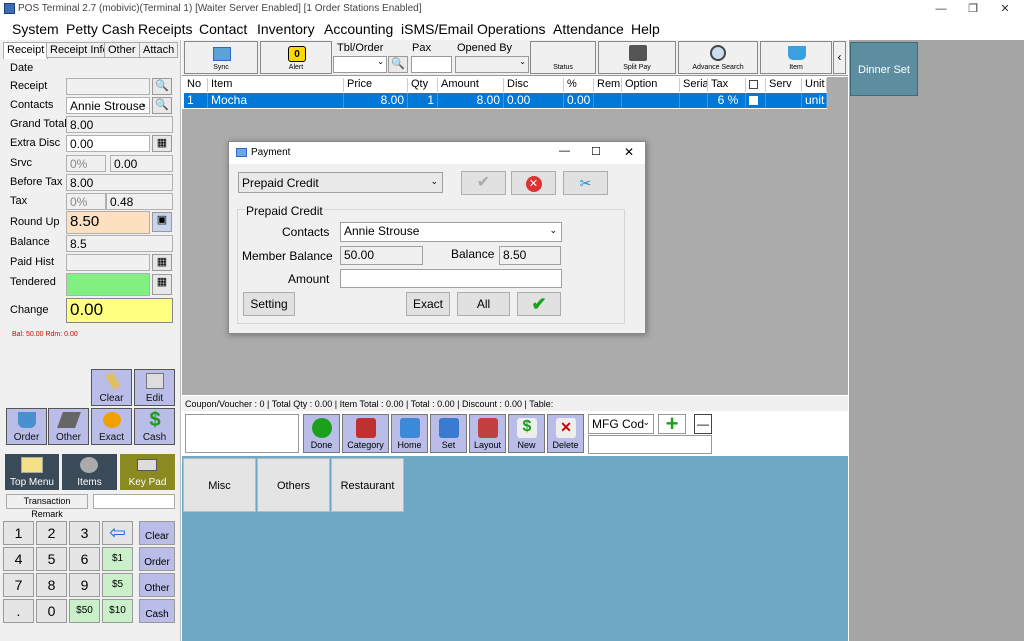  Describe the element at coordinates (162, 105) in the screenshot. I see `contacts-search-icon: 🔍` at that location.